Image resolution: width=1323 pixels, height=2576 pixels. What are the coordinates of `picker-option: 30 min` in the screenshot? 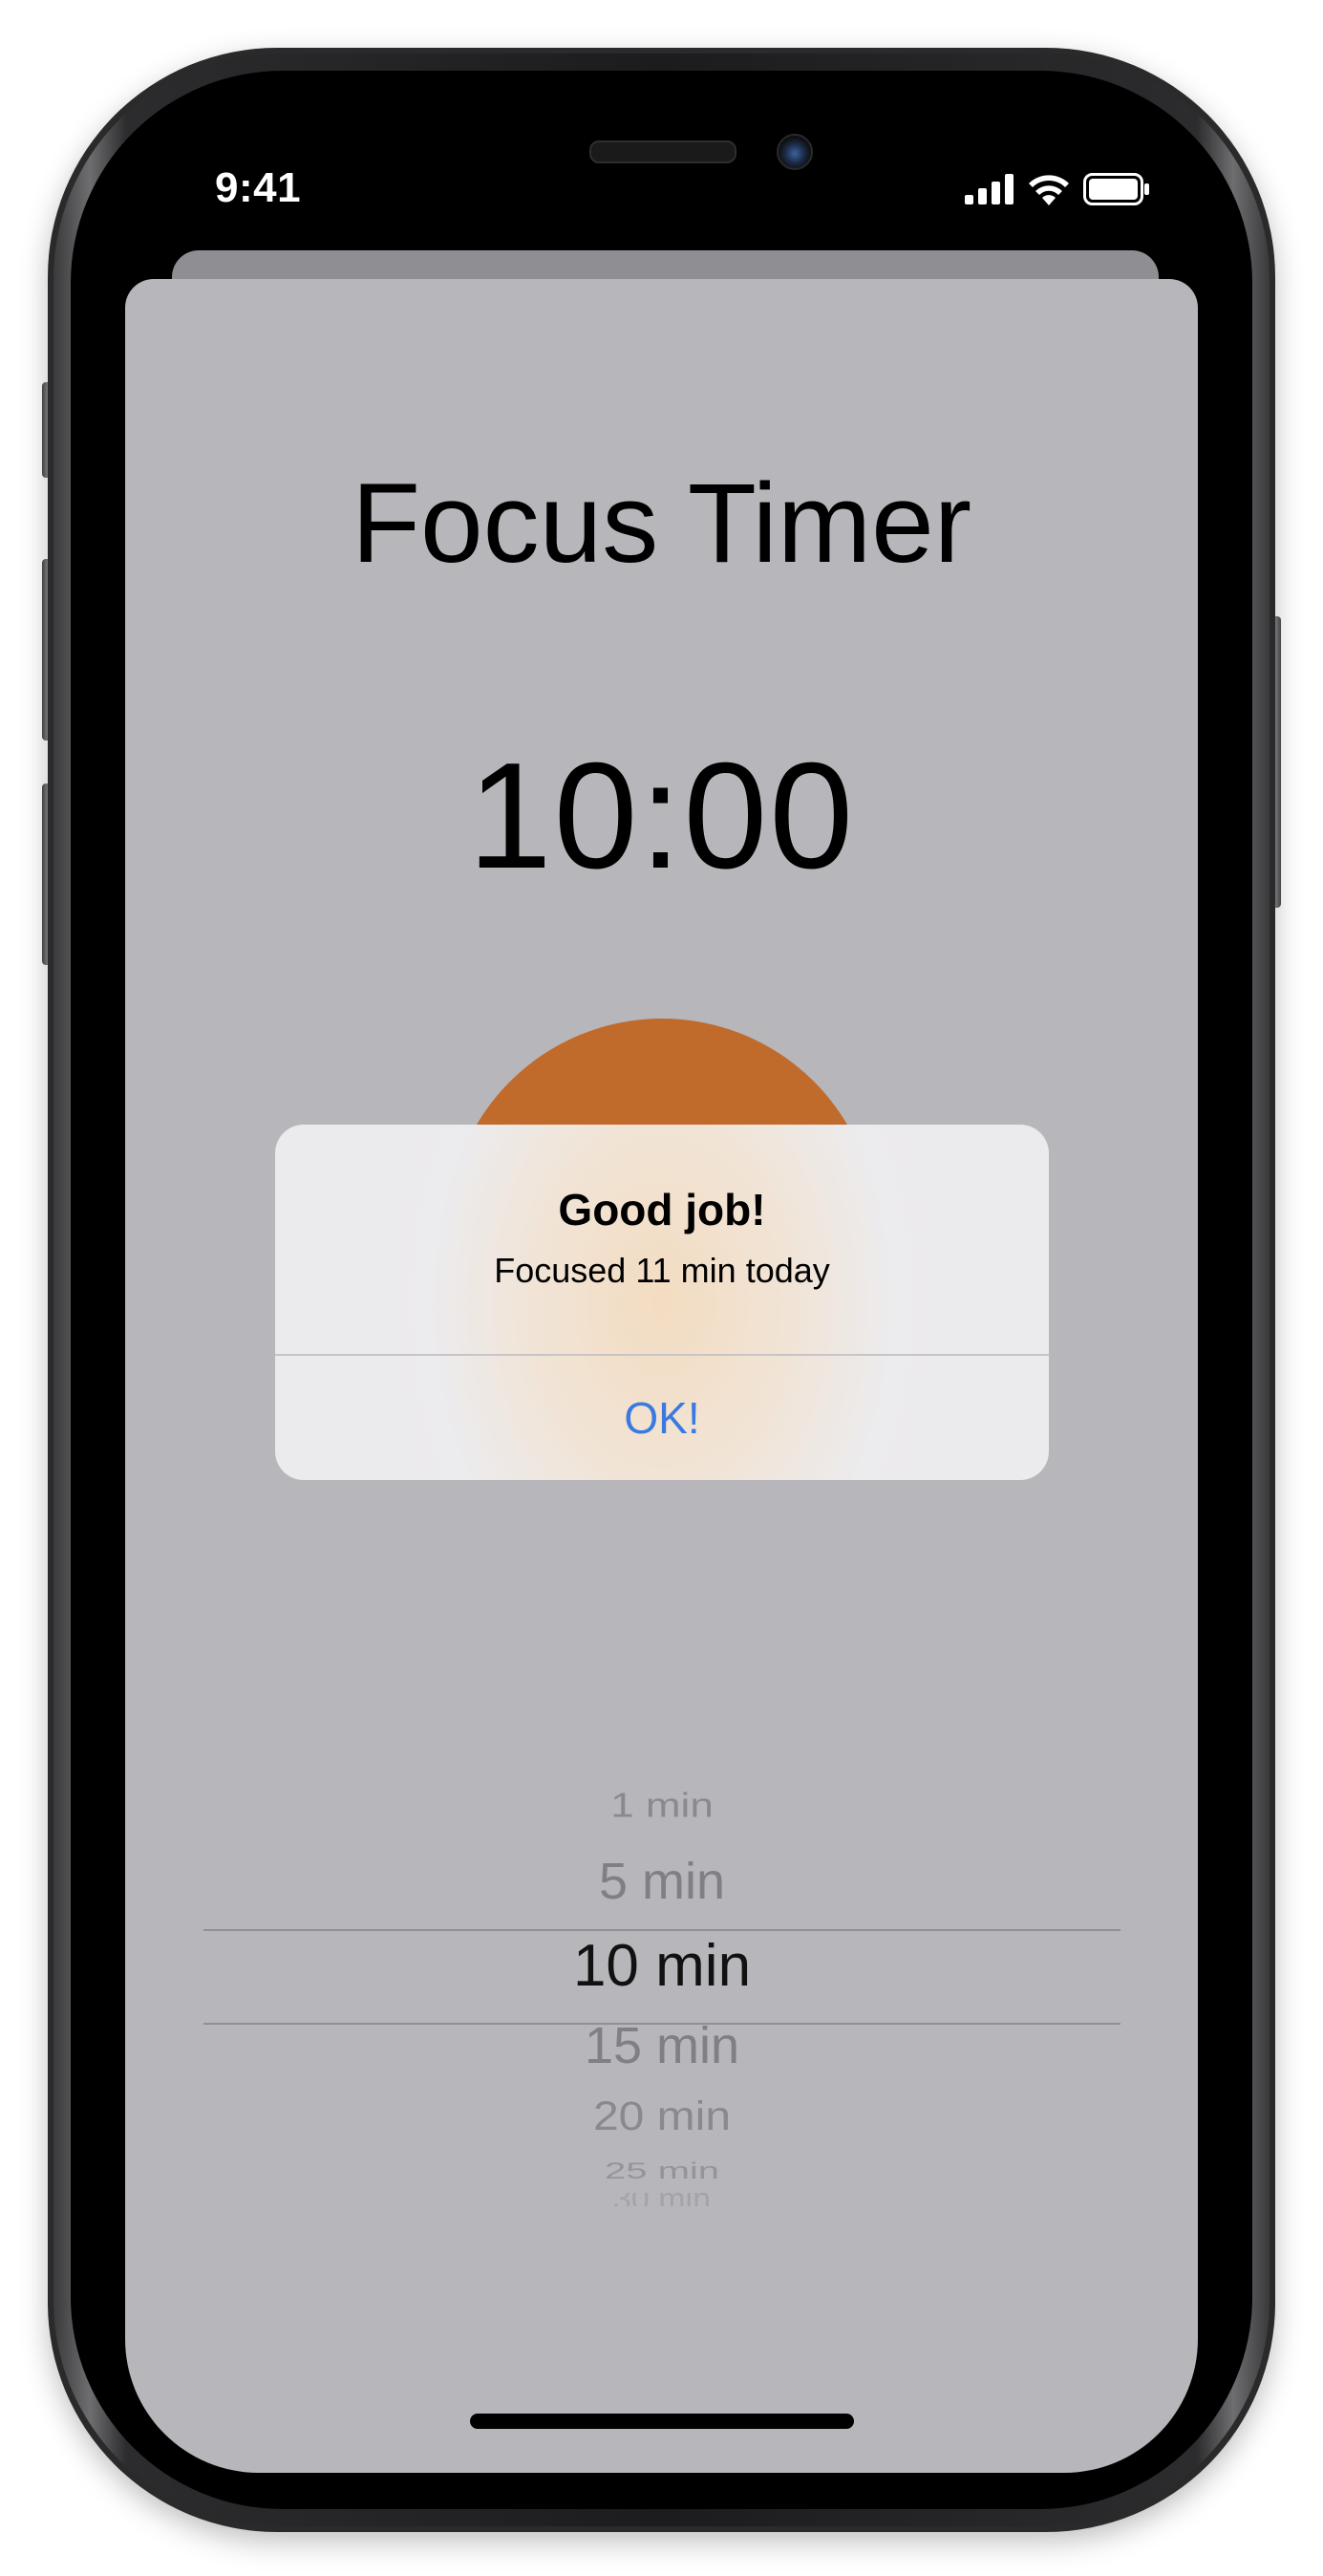 It's located at (661, 2199).